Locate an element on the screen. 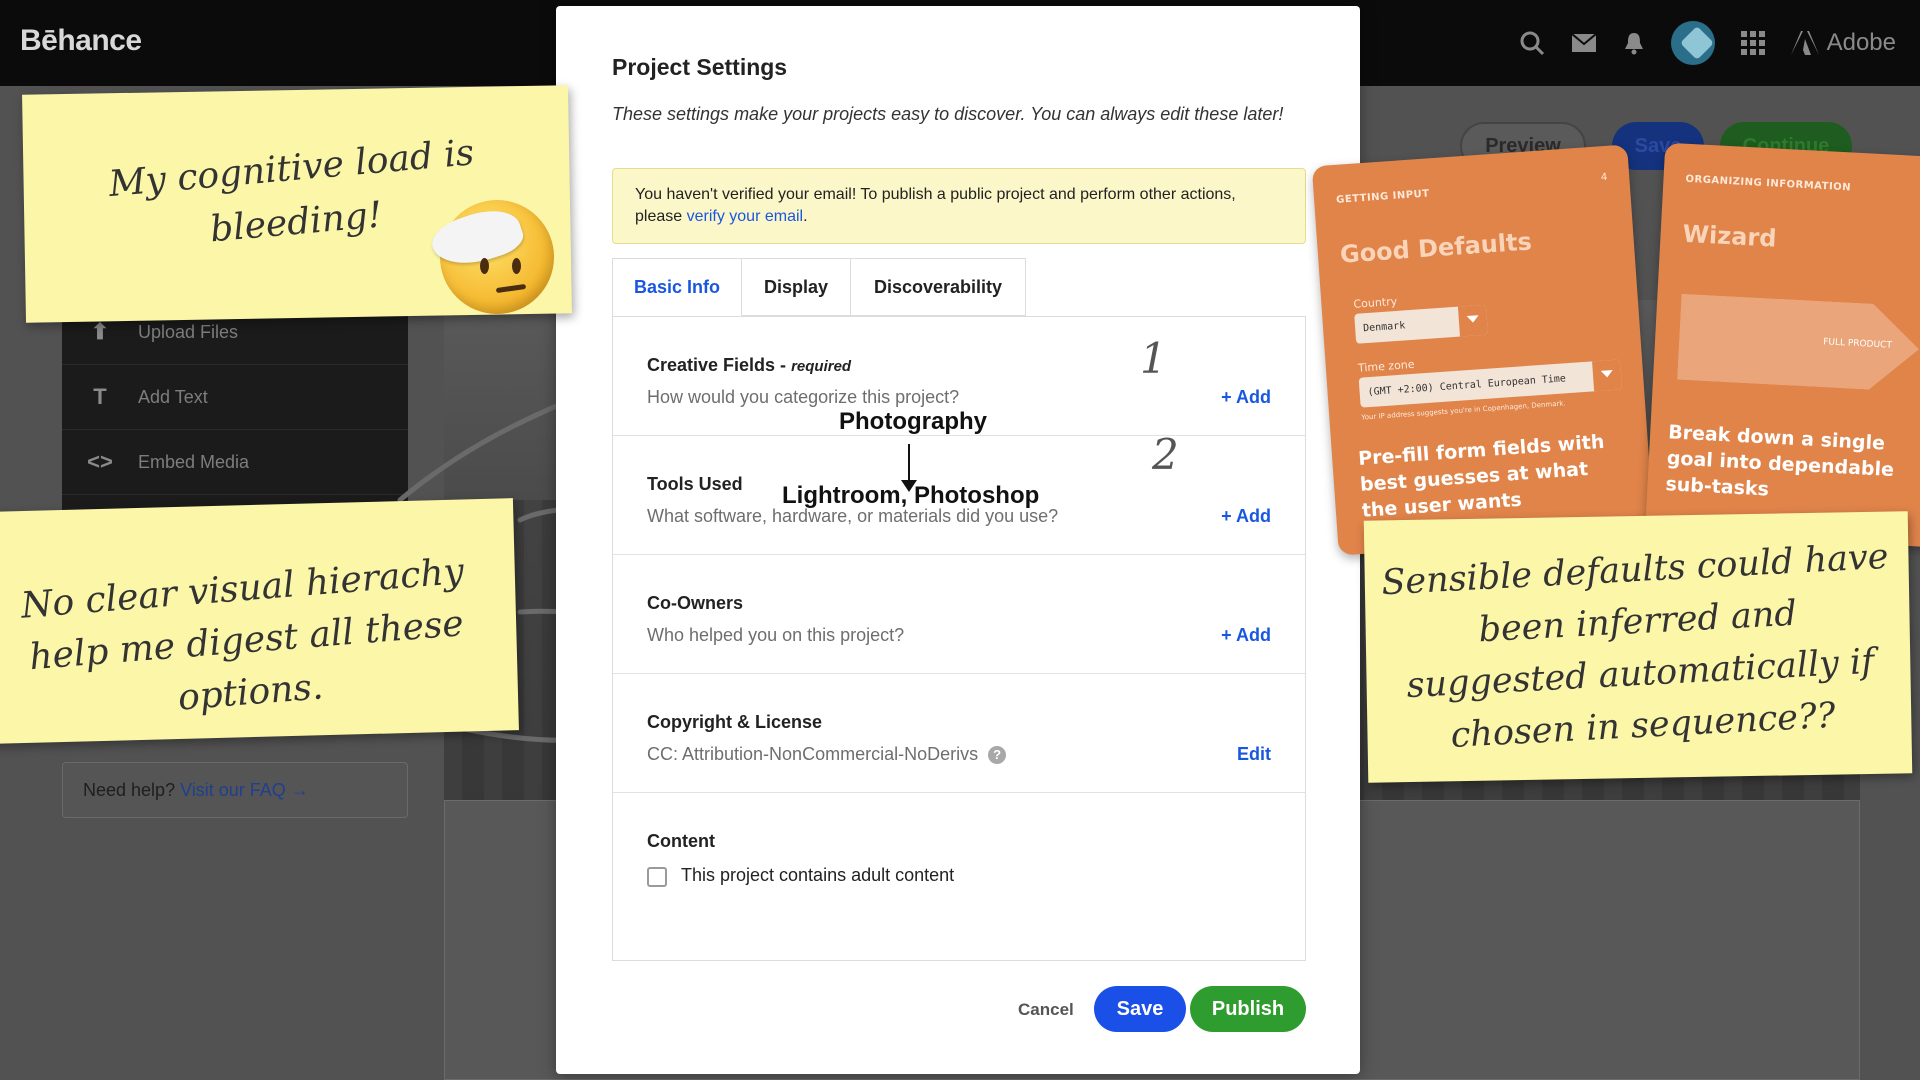 The image size is (1920, 1080). section-title: Copyright & License is located at coordinates (735, 722).